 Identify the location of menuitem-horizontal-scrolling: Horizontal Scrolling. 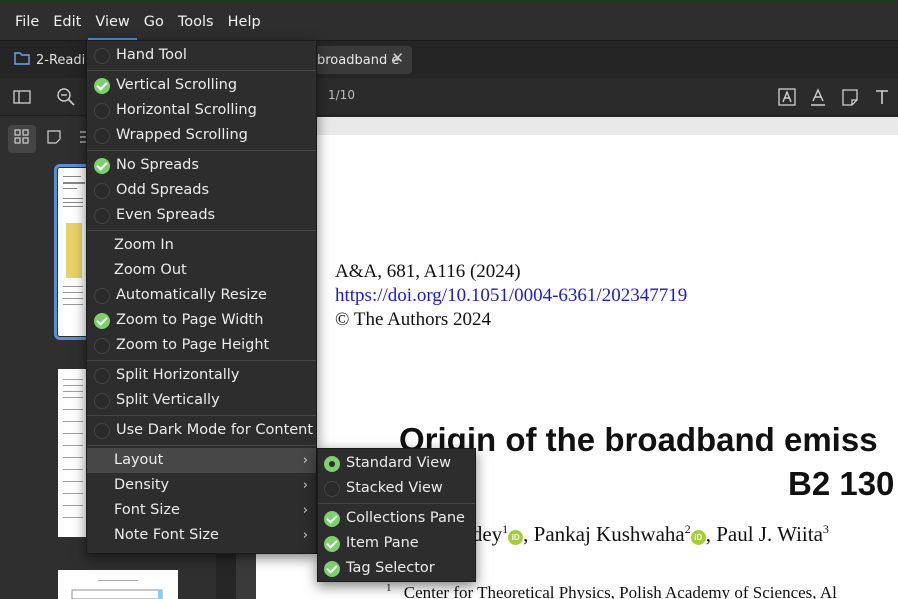
(201, 110).